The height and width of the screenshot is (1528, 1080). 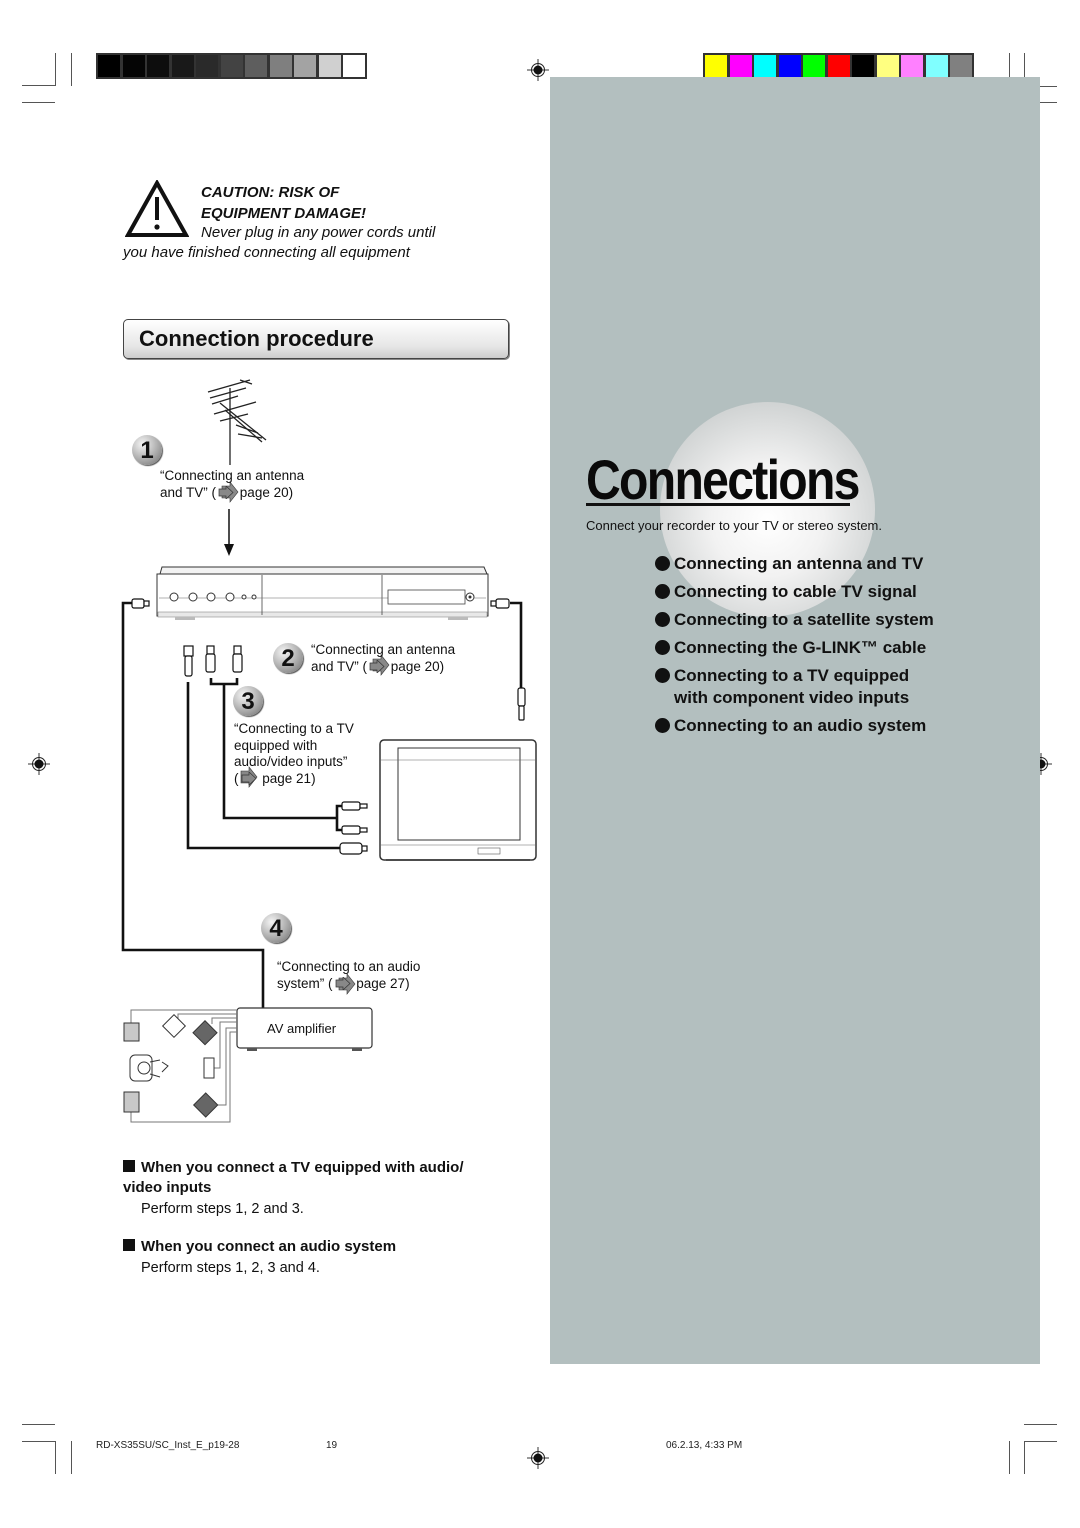 I want to click on note-body: Perform steps 1, 2 and 3., so click(x=222, y=1209).